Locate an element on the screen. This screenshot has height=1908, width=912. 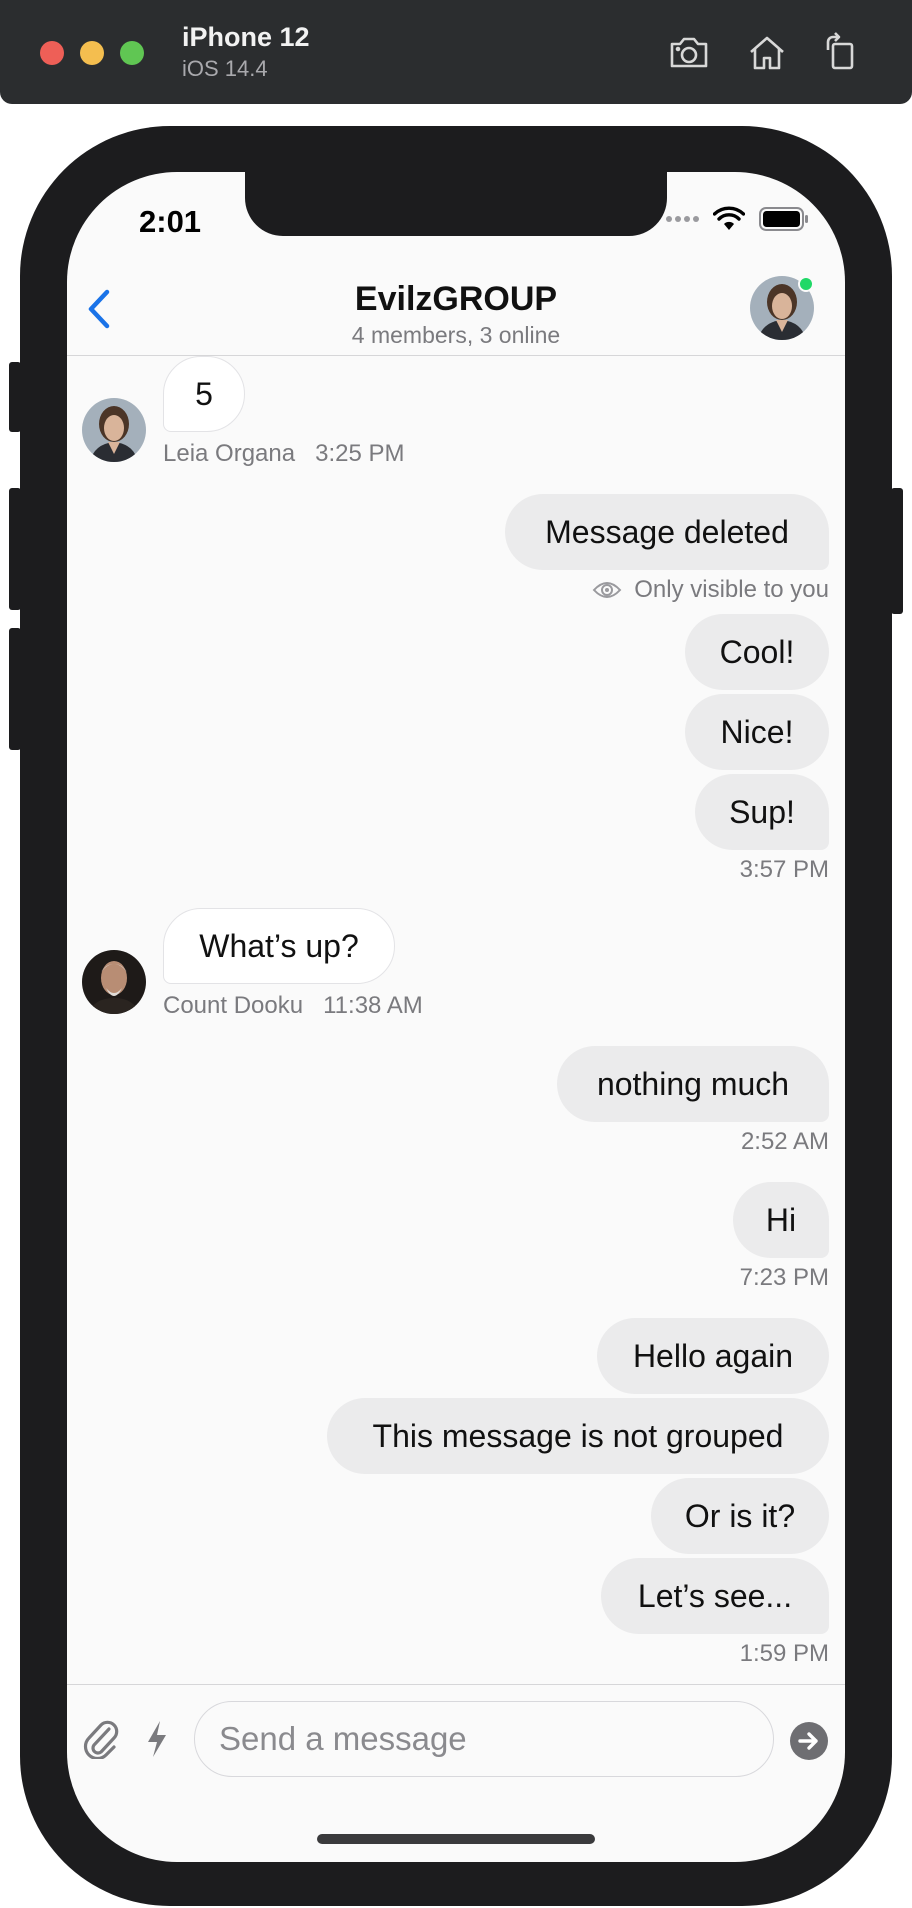
message-time: 1:59 PM is located at coordinates (784, 1653).